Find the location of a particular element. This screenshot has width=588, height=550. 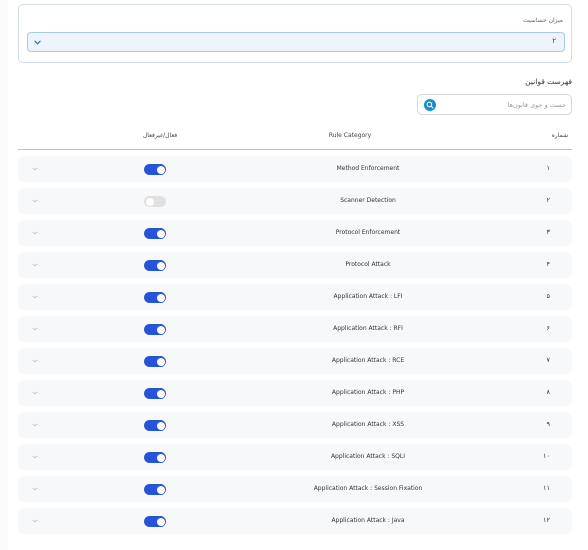

table-row: Application Attack : Session Fixation ۱۱ is located at coordinates (295, 489).